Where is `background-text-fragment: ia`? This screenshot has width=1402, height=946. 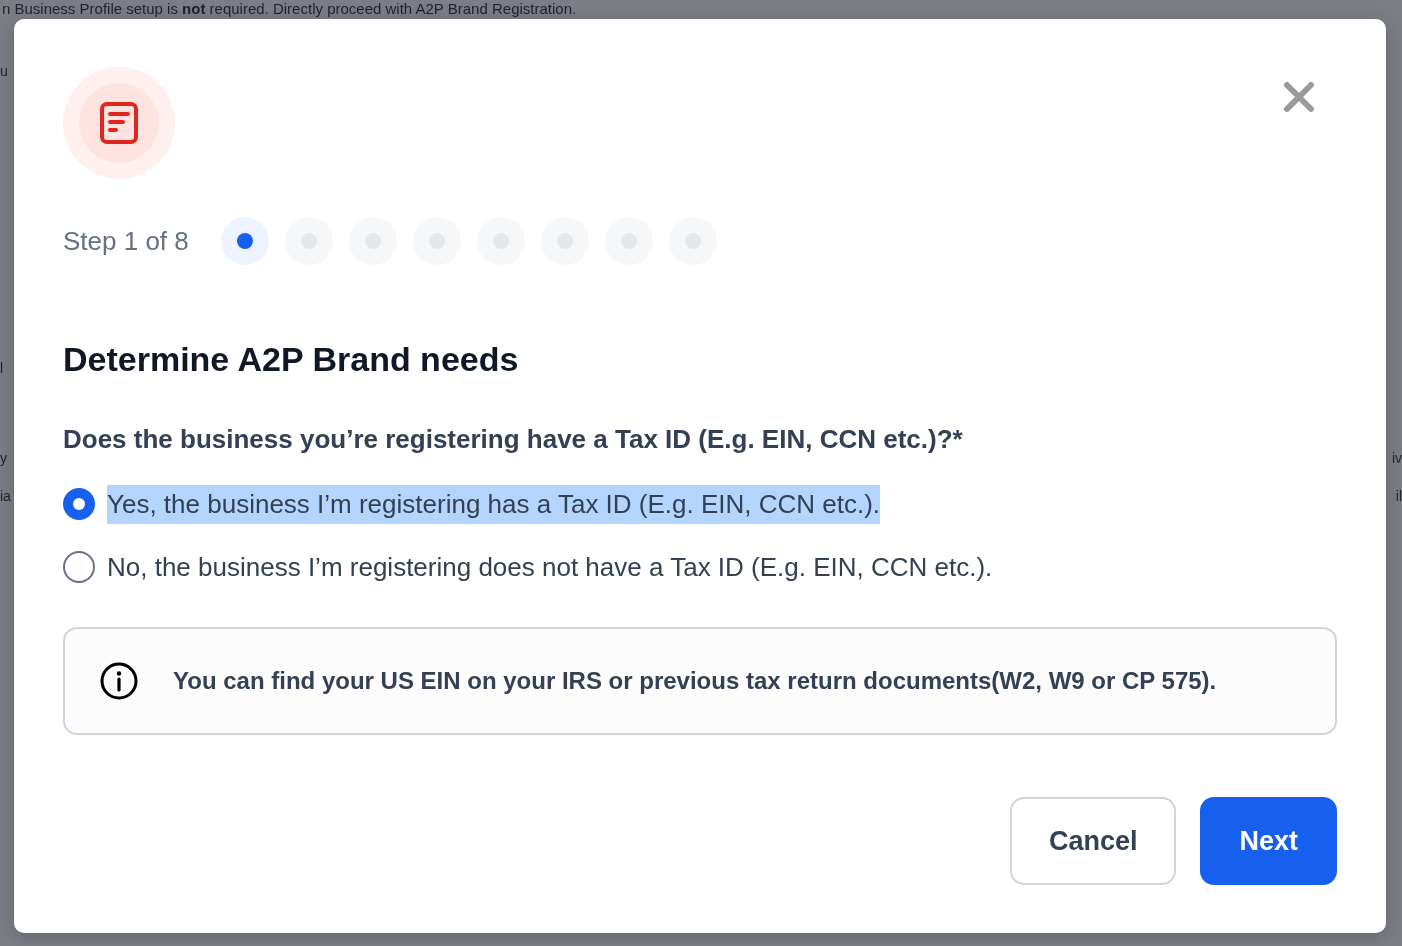
background-text-fragment: ia is located at coordinates (5, 496).